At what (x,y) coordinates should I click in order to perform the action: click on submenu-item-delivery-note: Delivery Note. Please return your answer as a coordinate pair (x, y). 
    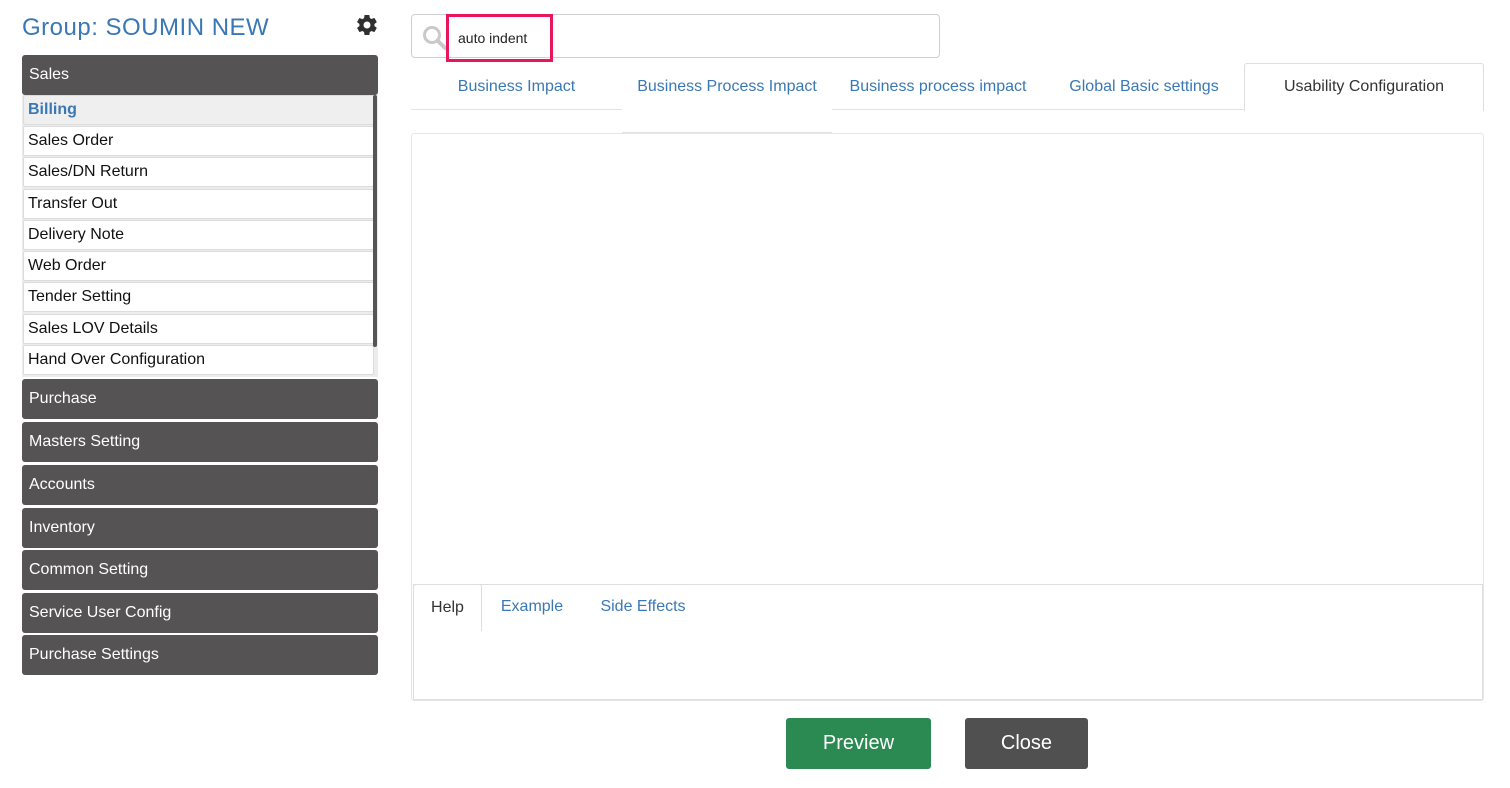
    Looking at the image, I should click on (198, 235).